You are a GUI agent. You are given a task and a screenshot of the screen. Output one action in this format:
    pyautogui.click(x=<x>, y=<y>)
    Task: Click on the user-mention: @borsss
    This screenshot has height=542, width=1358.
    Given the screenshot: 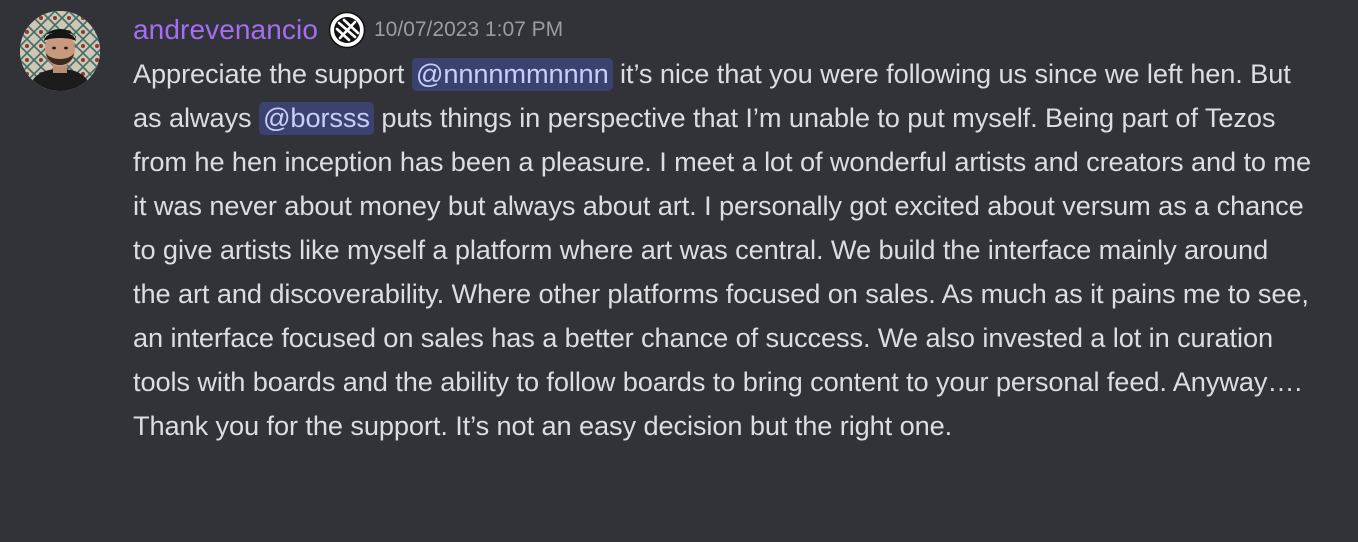 What is the action you would take?
    pyautogui.click(x=316, y=118)
    